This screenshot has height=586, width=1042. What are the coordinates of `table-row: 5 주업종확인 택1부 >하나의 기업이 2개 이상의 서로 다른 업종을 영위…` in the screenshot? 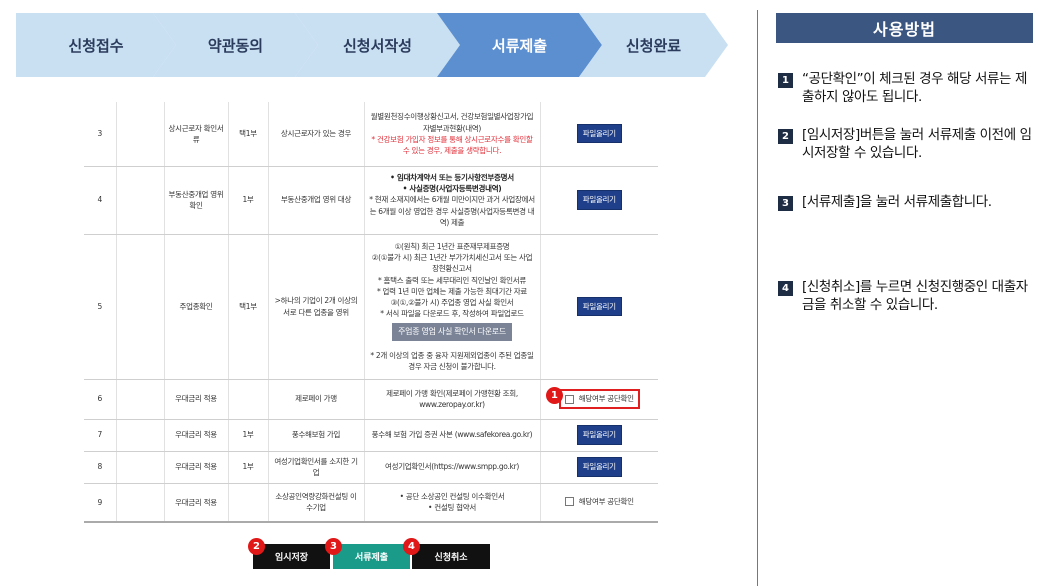 It's located at (371, 307).